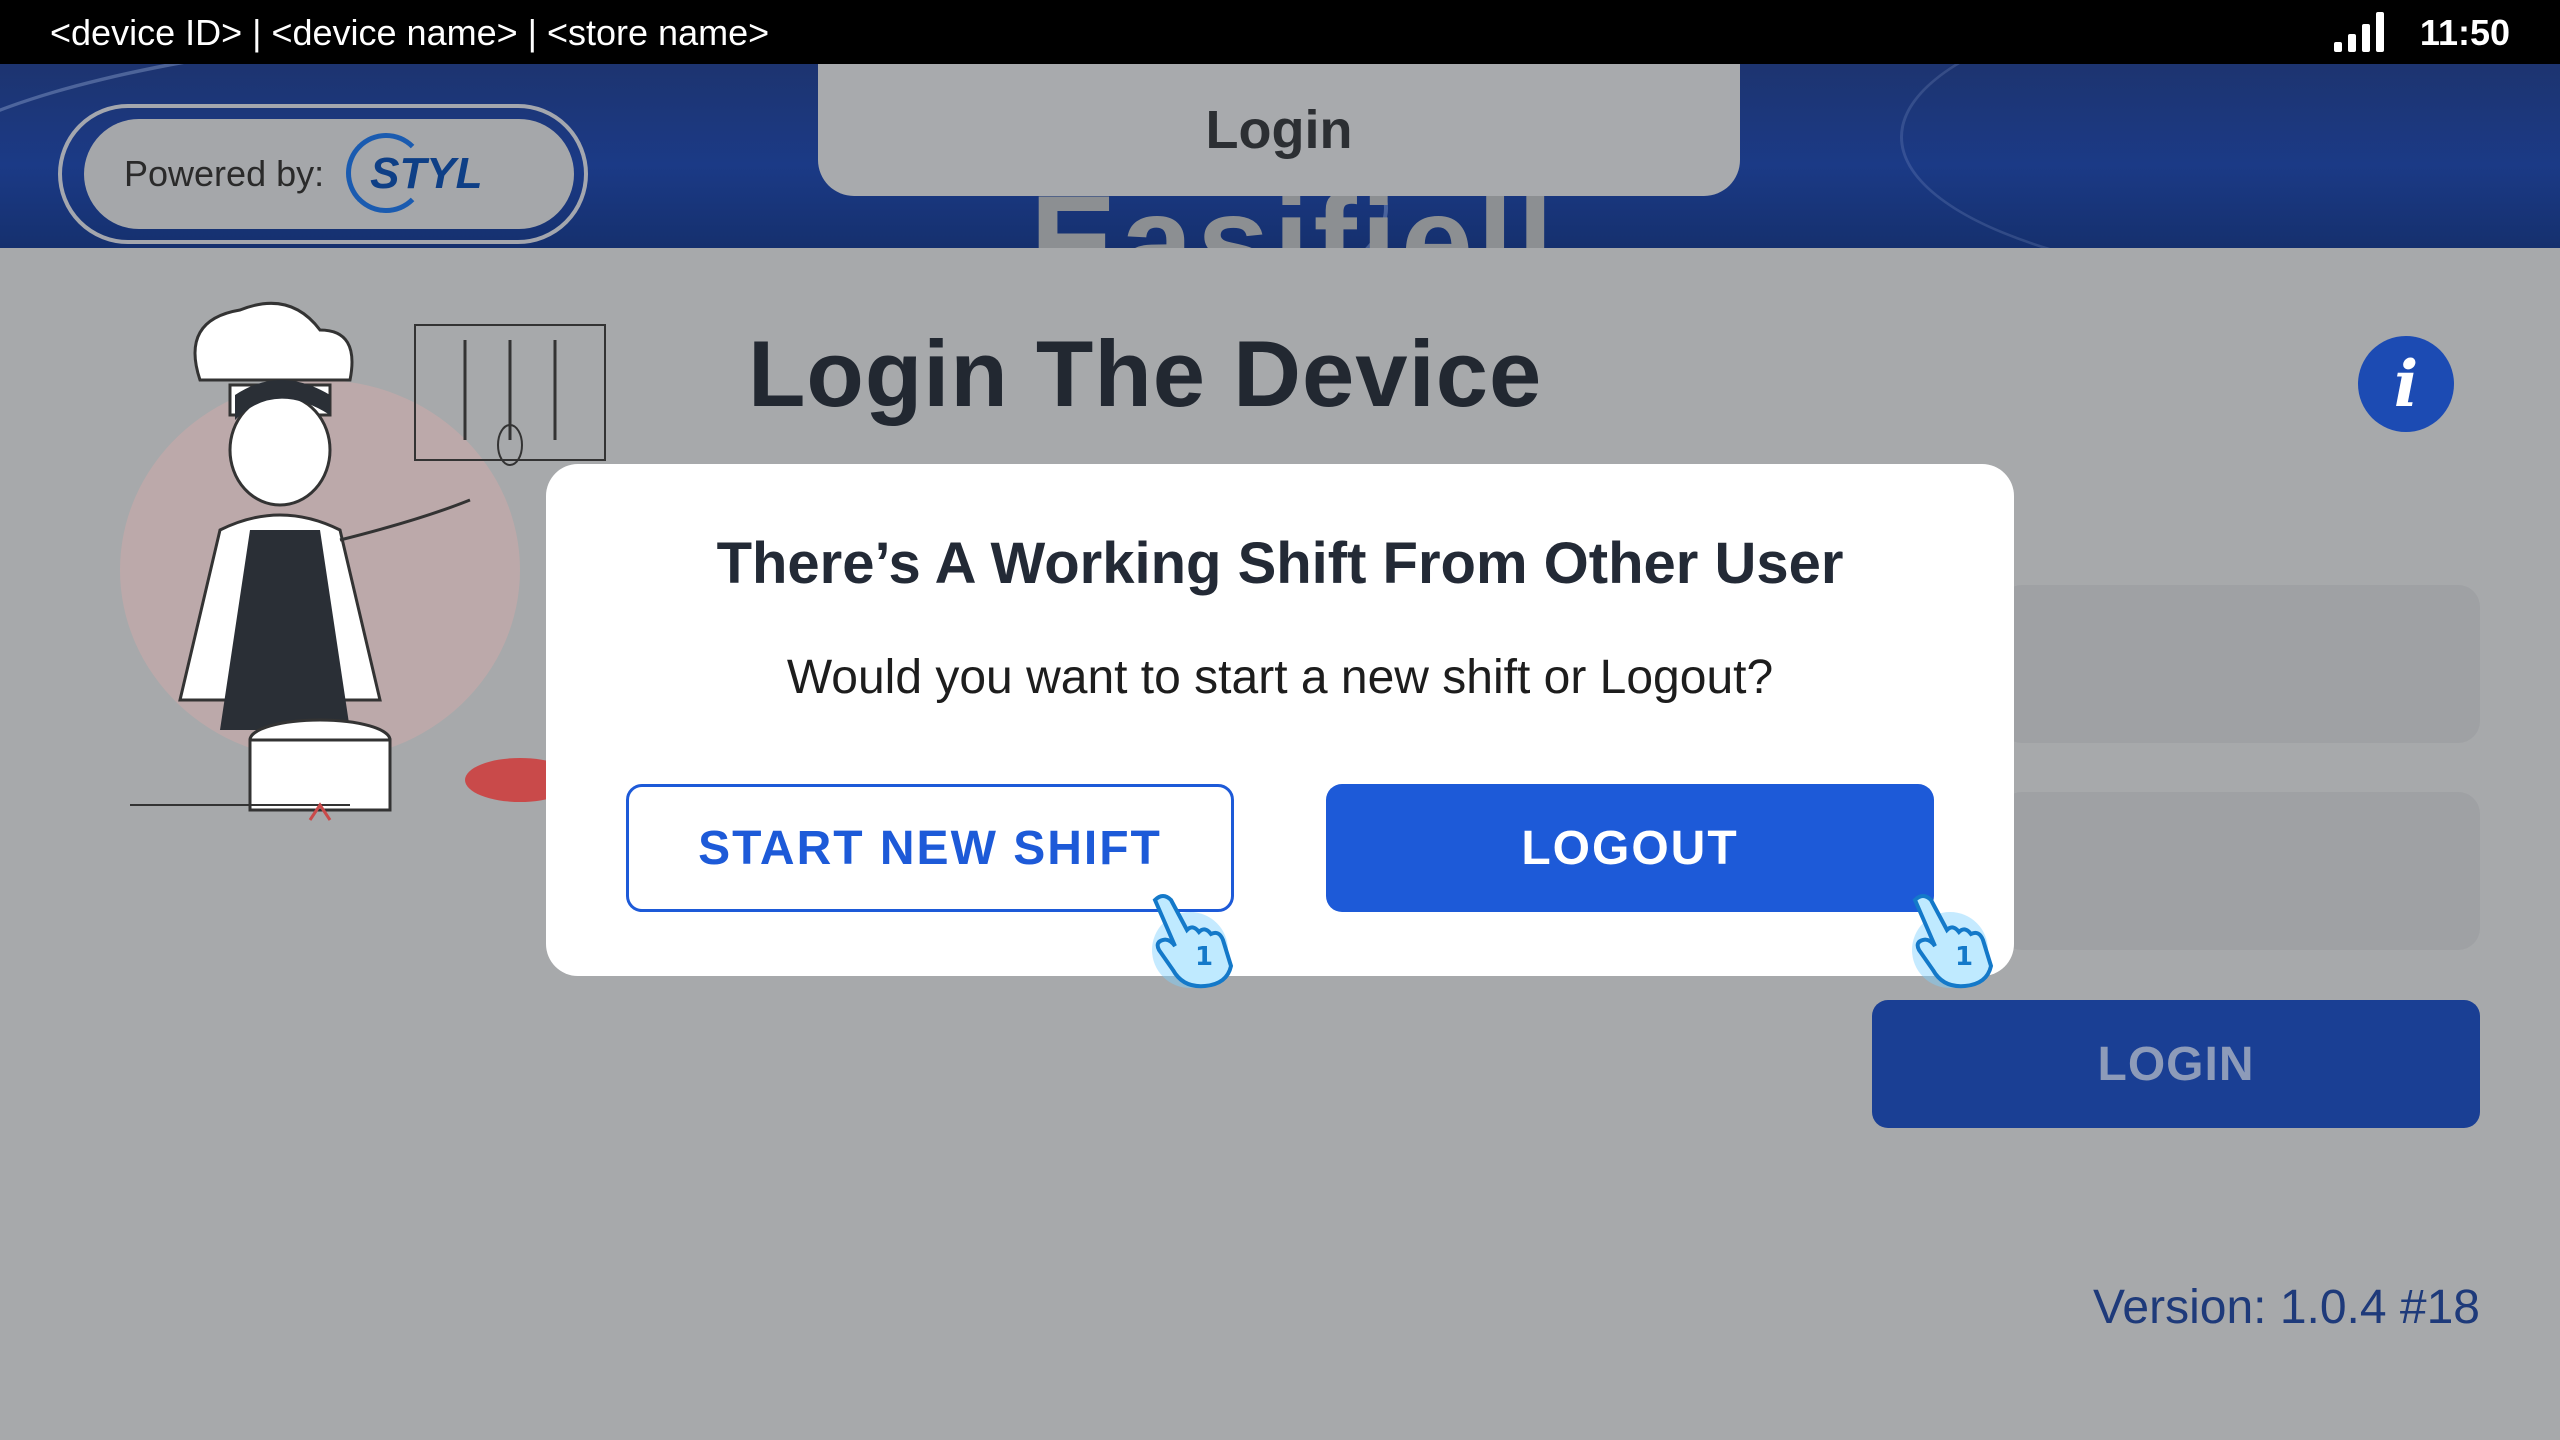 This screenshot has height=1440, width=2560. I want to click on powered-by-badge: Powered by: STYL, so click(323, 174).